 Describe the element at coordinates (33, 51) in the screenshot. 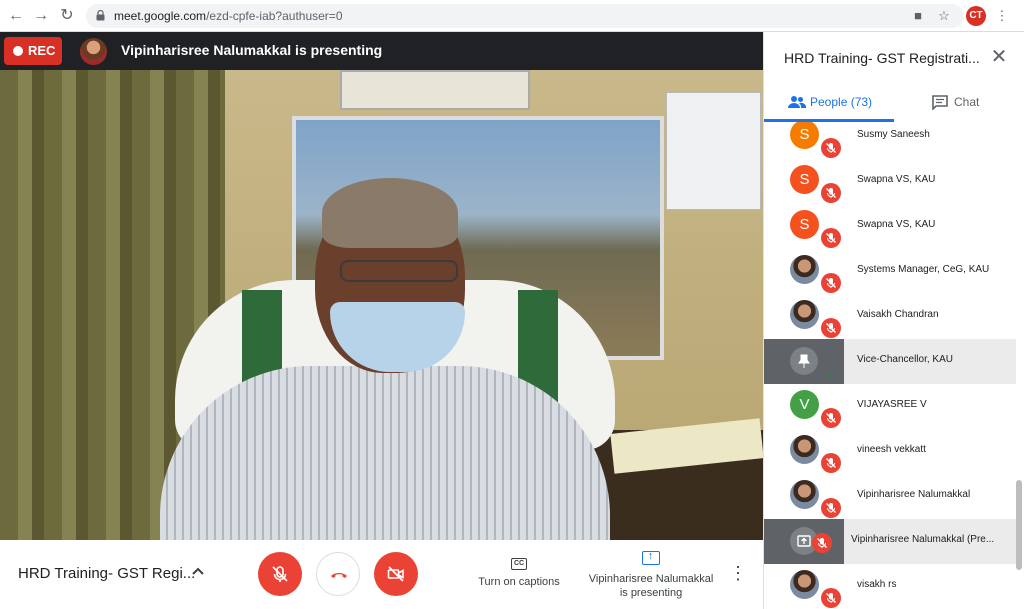

I see `recording-badge: REC` at that location.